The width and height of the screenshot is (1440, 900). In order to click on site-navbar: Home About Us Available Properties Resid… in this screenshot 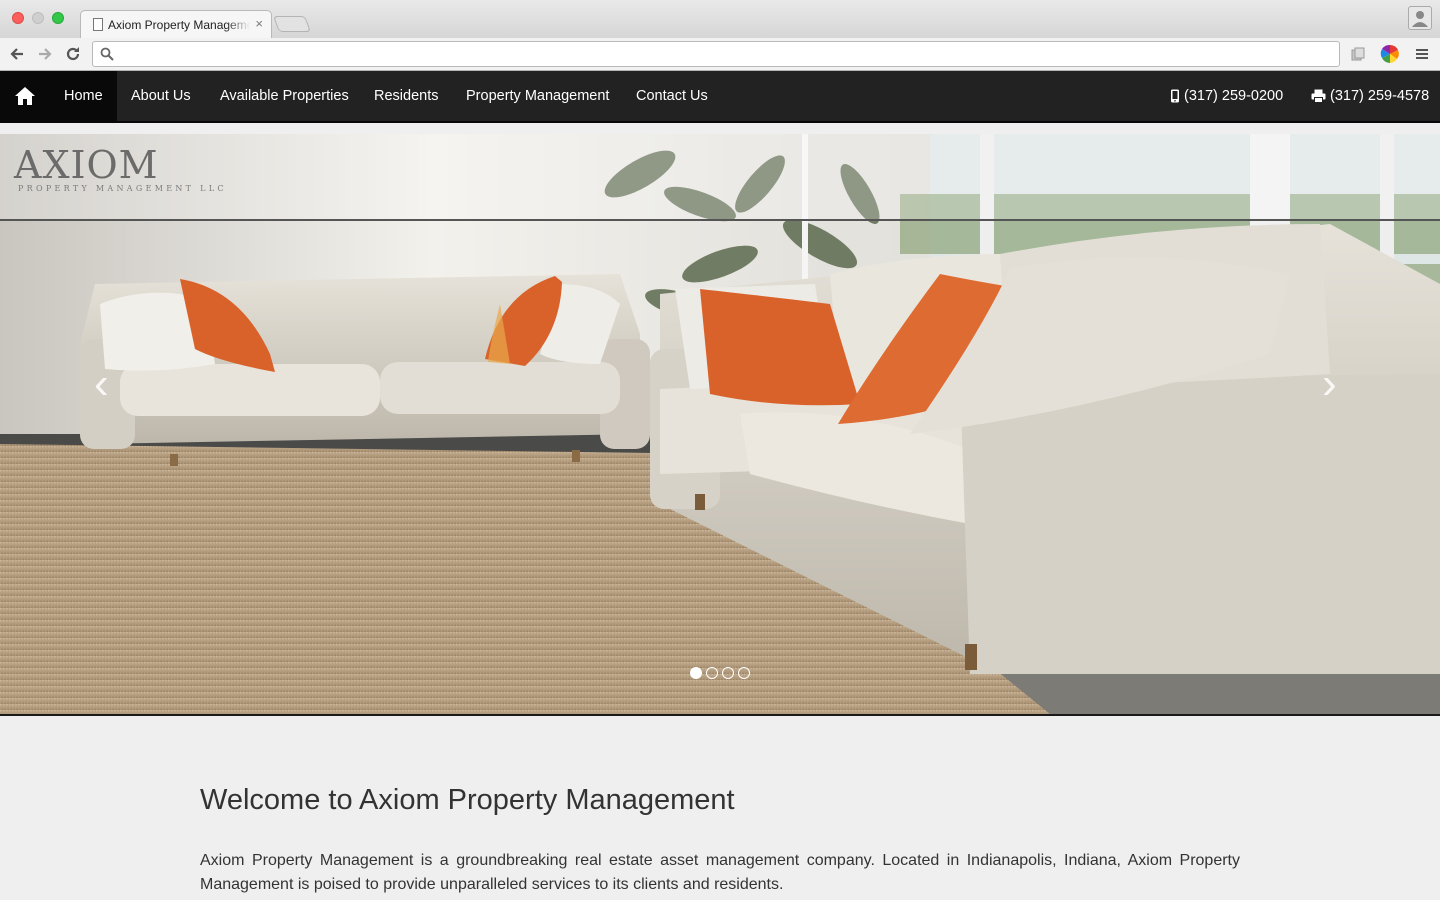, I will do `click(720, 97)`.